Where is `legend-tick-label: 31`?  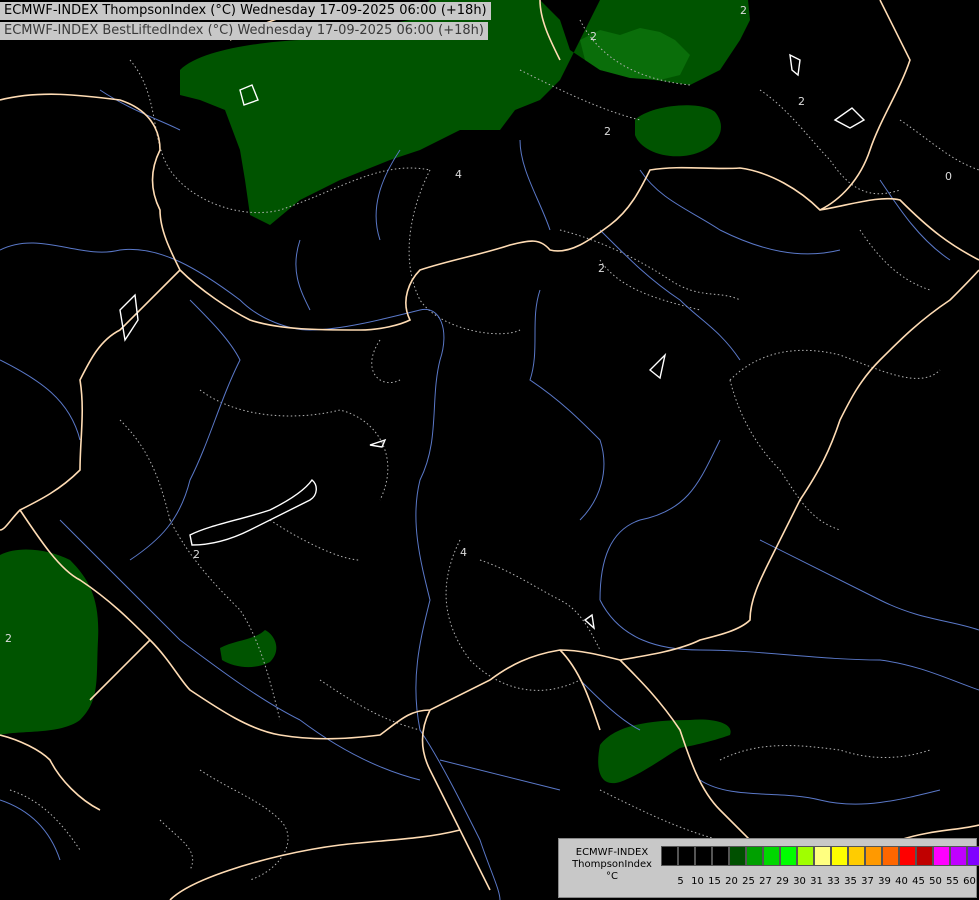 legend-tick-label: 31 is located at coordinates (816, 881).